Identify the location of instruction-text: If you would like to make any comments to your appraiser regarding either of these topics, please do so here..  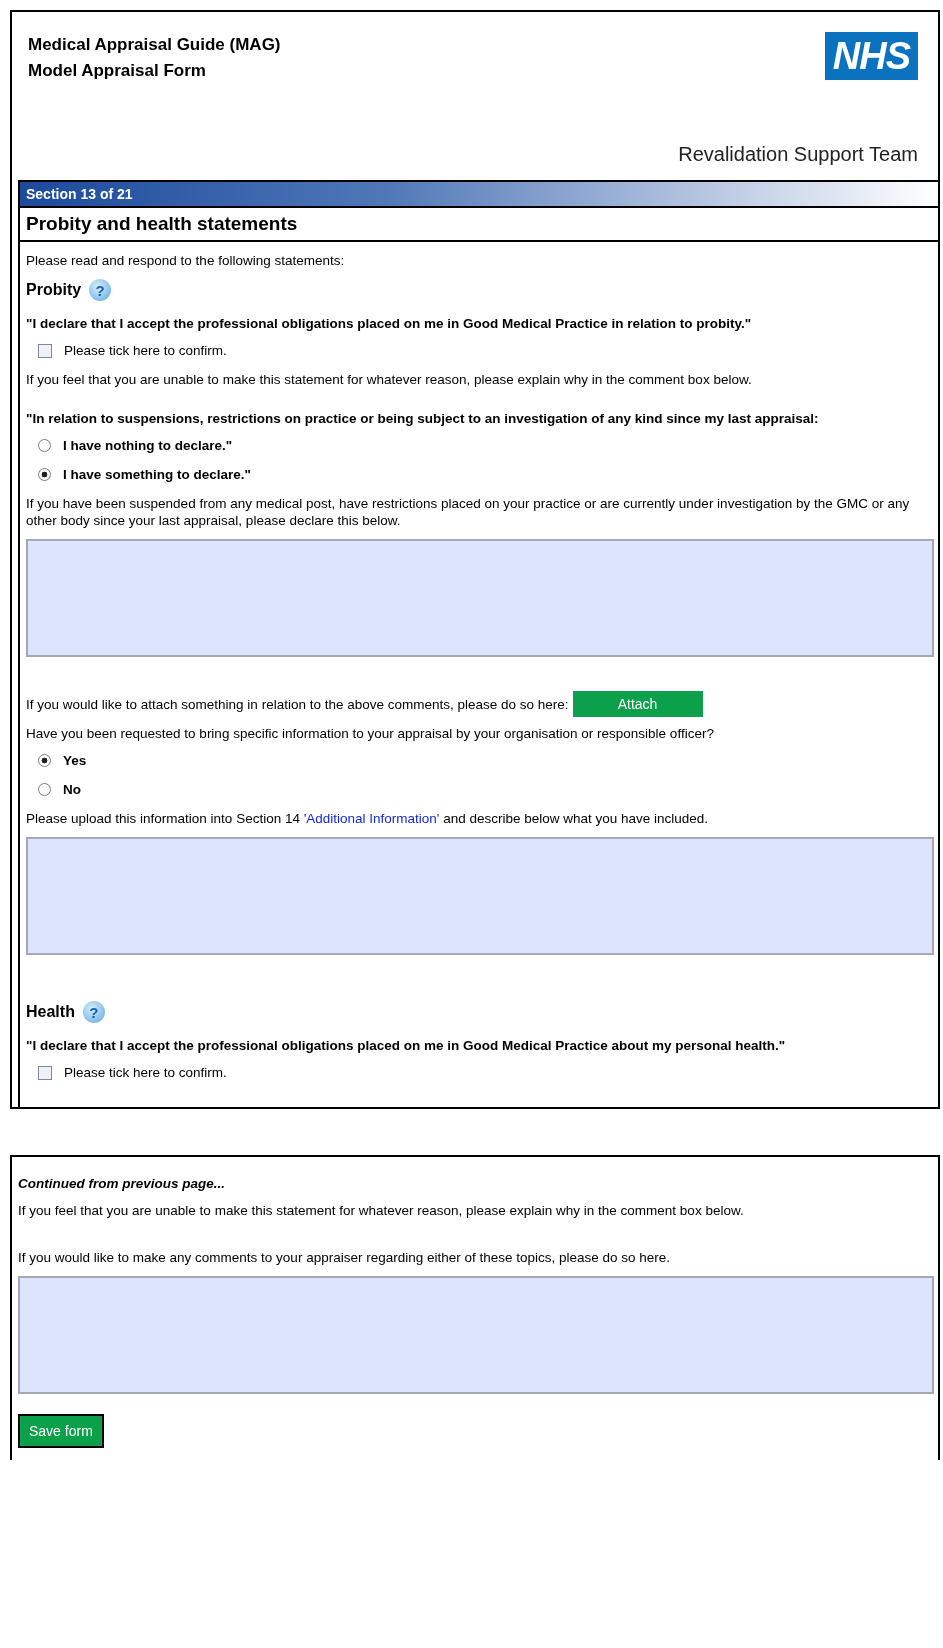
(345, 1257).